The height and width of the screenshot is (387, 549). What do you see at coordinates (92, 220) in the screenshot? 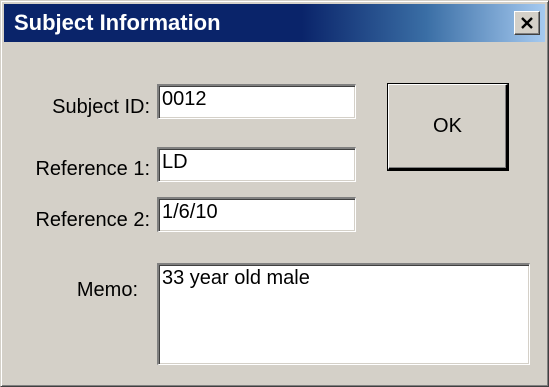
I see `reference-2-label: Reference 2:` at bounding box center [92, 220].